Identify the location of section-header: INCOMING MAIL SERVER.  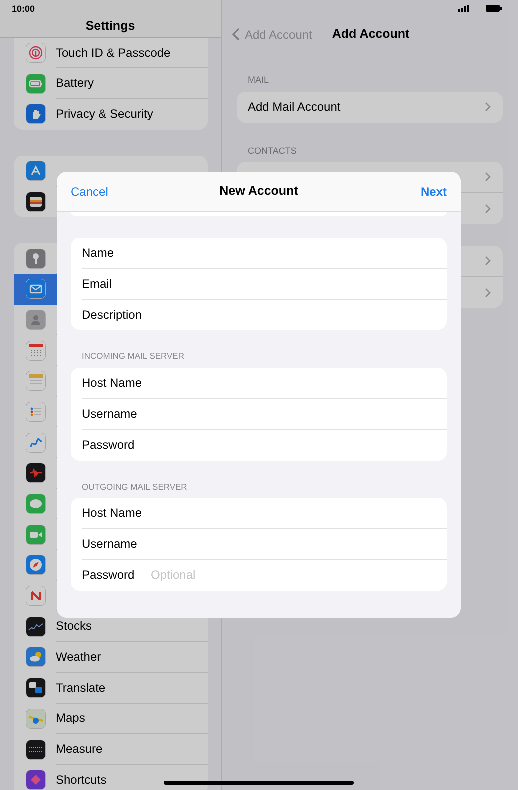
(133, 357).